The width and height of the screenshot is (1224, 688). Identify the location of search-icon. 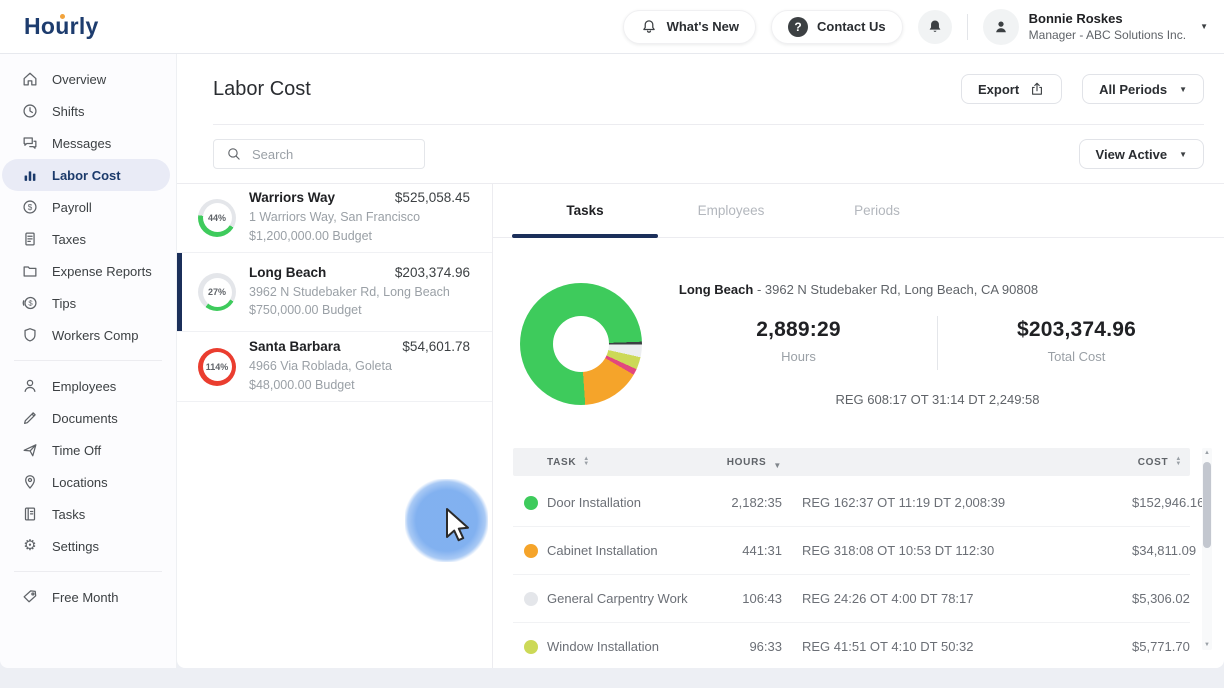
(234, 154).